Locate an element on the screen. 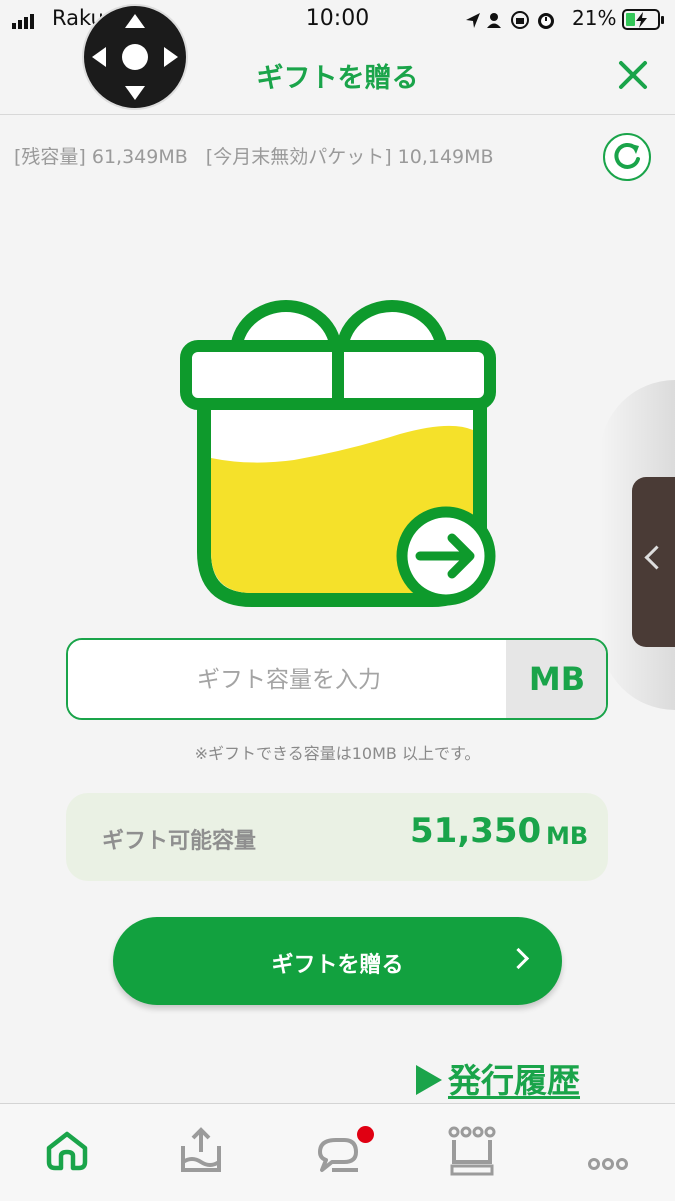 The image size is (675, 1201). refresh-button is located at coordinates (627, 157).